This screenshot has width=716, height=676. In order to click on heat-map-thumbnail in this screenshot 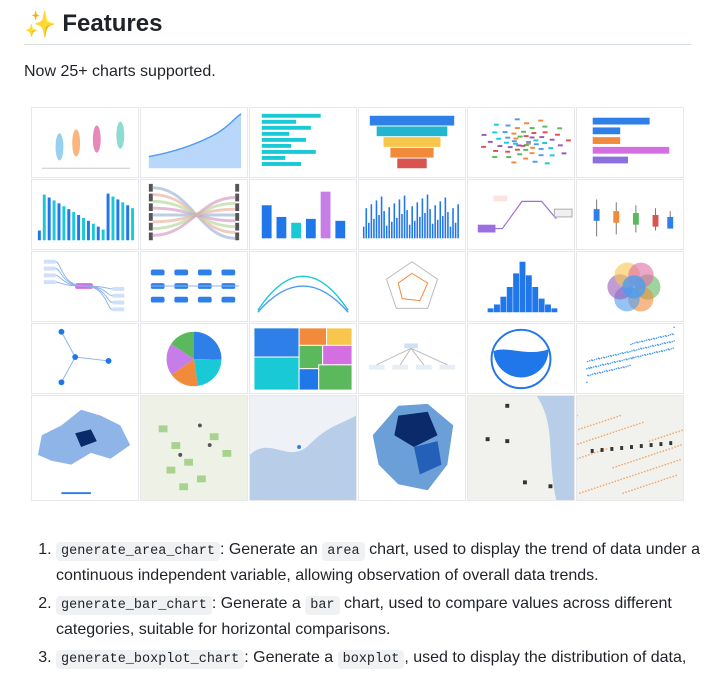, I will do `click(630, 448)`.